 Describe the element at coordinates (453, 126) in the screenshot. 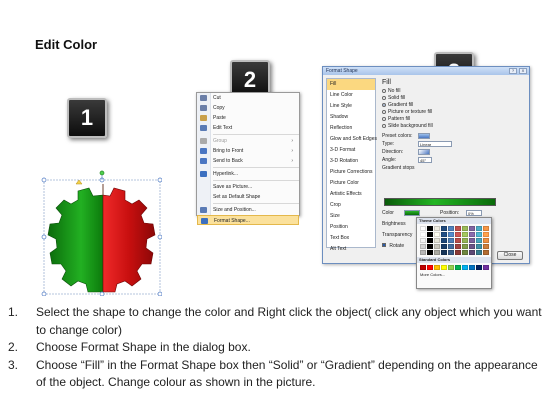

I see `fill-option-slide-background-fill: Slide background fill` at that location.